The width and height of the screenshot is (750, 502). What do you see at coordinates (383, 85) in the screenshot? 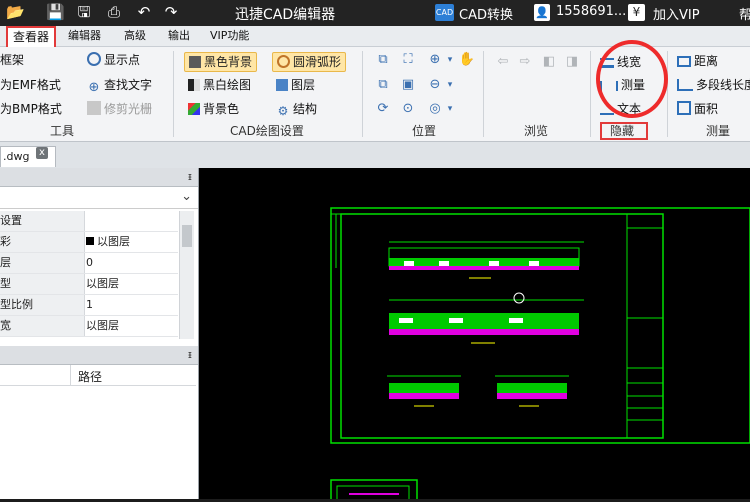
I see `zoom-previous-icon: ⧉` at bounding box center [383, 85].